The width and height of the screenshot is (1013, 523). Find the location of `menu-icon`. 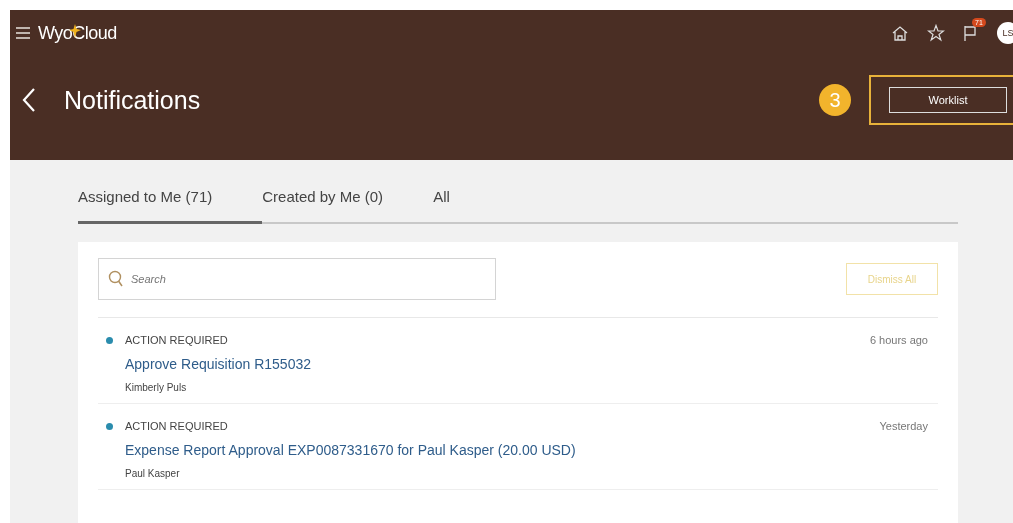

menu-icon is located at coordinates (23, 33).